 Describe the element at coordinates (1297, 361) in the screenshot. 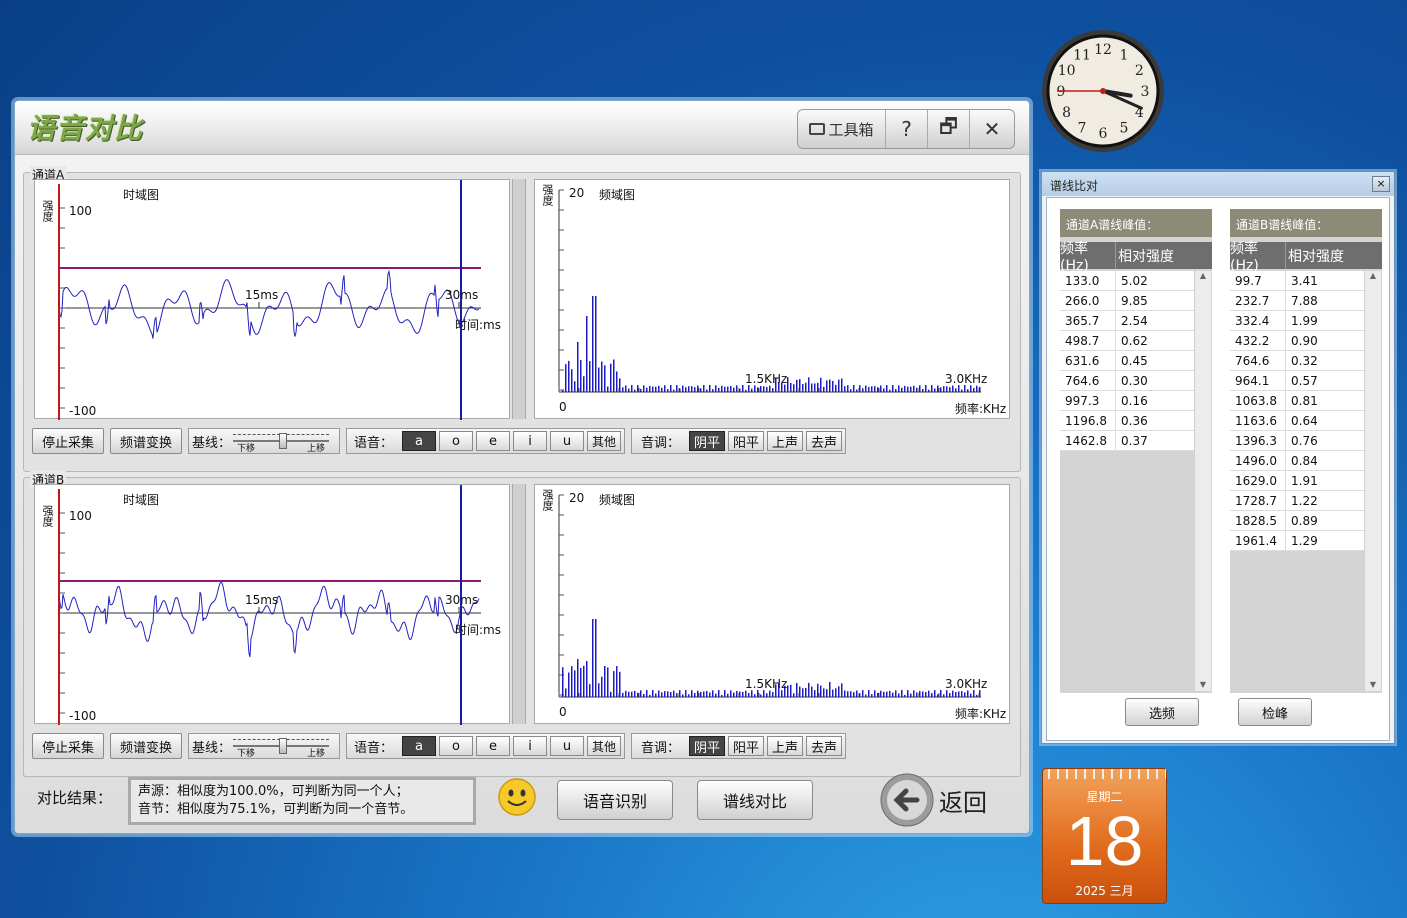

I see `peak-row: 764.6 0.32` at that location.